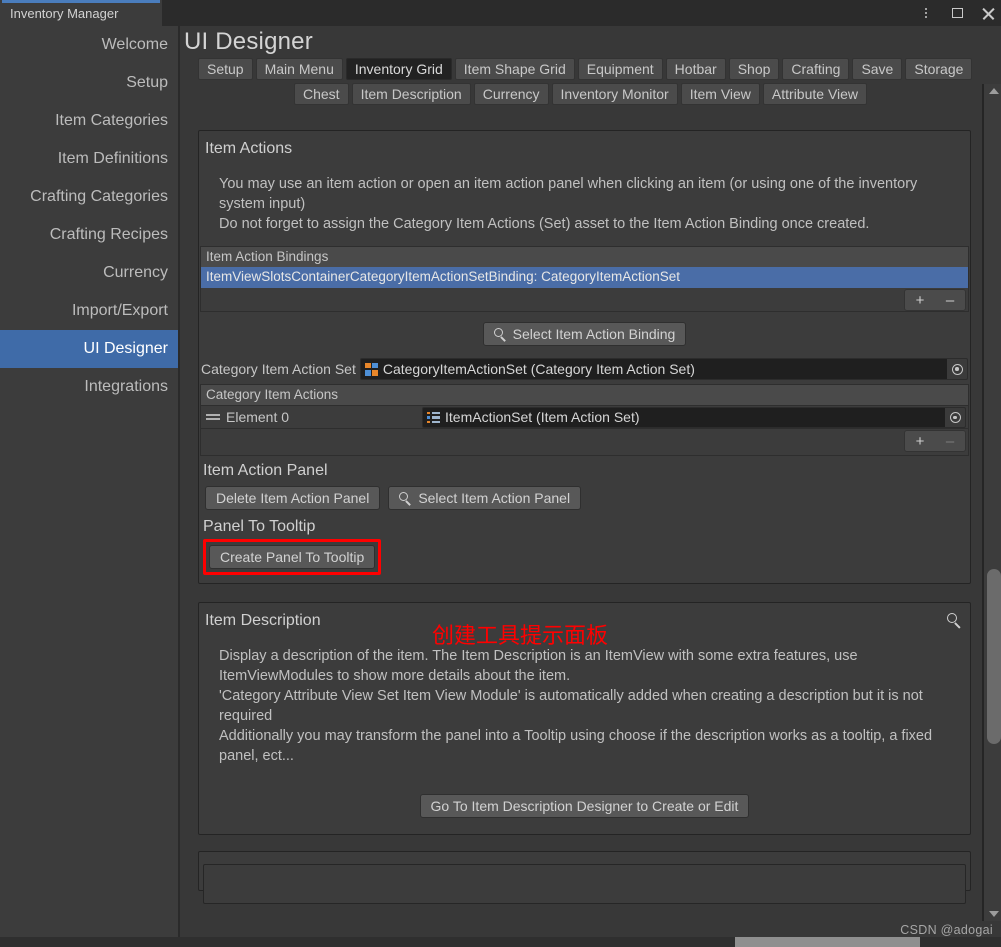 This screenshot has width=1001, height=947. What do you see at coordinates (90, 197) in the screenshot?
I see `sidebar-item-crafting-categories: Crafting Categories` at bounding box center [90, 197].